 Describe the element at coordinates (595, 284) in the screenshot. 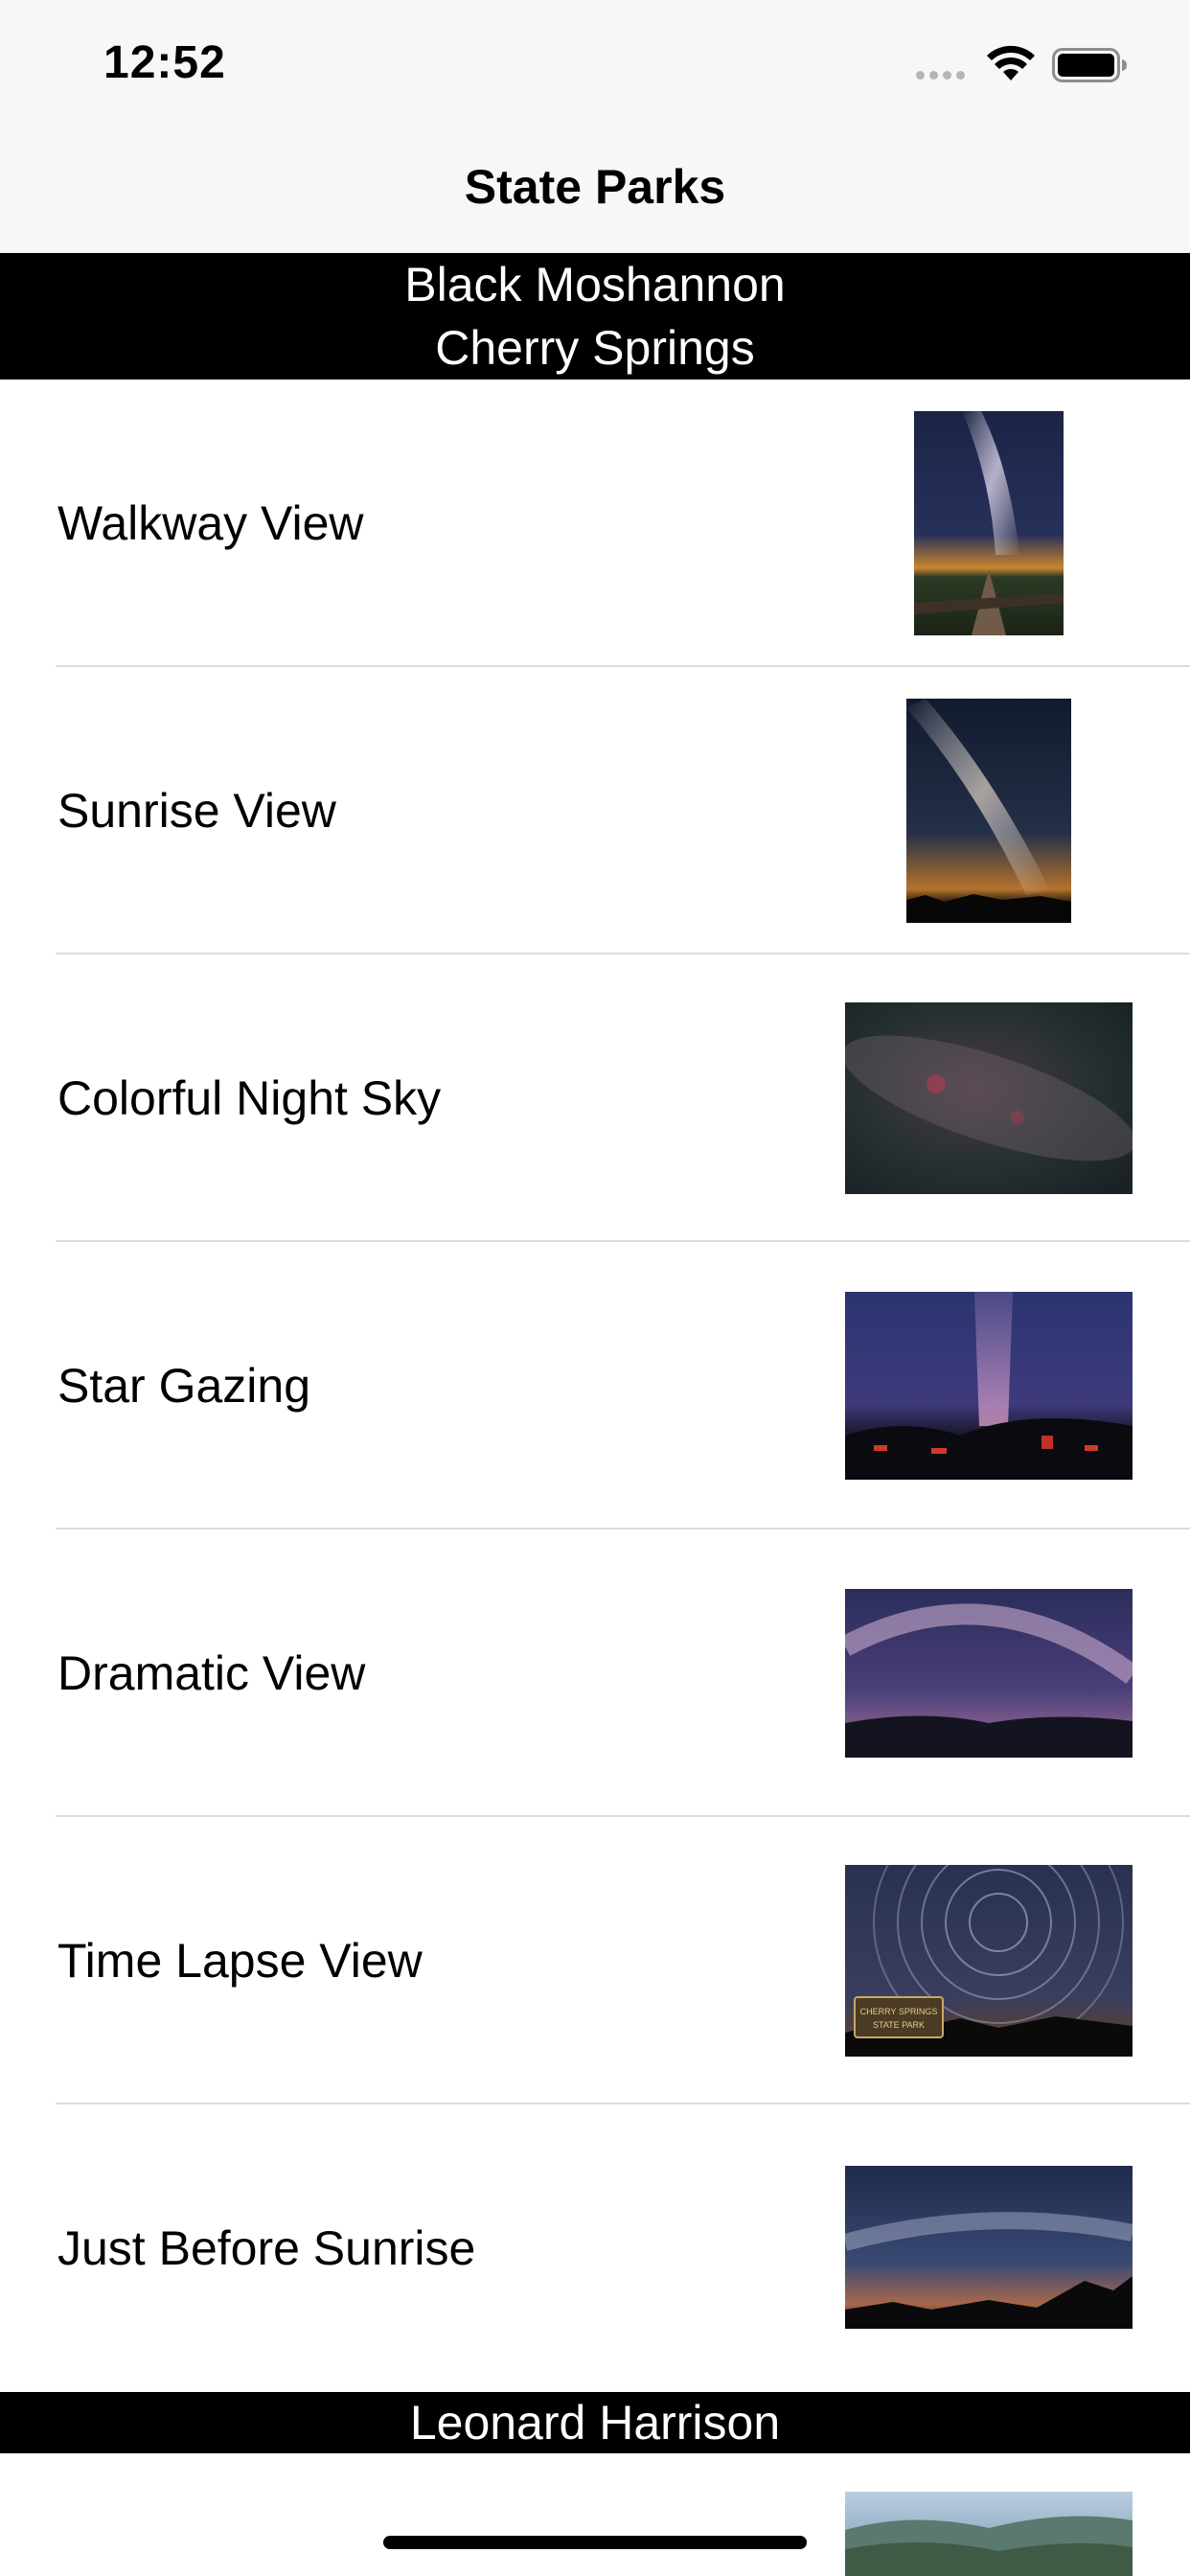

I see `section-header-label: Black Moshannon` at that location.